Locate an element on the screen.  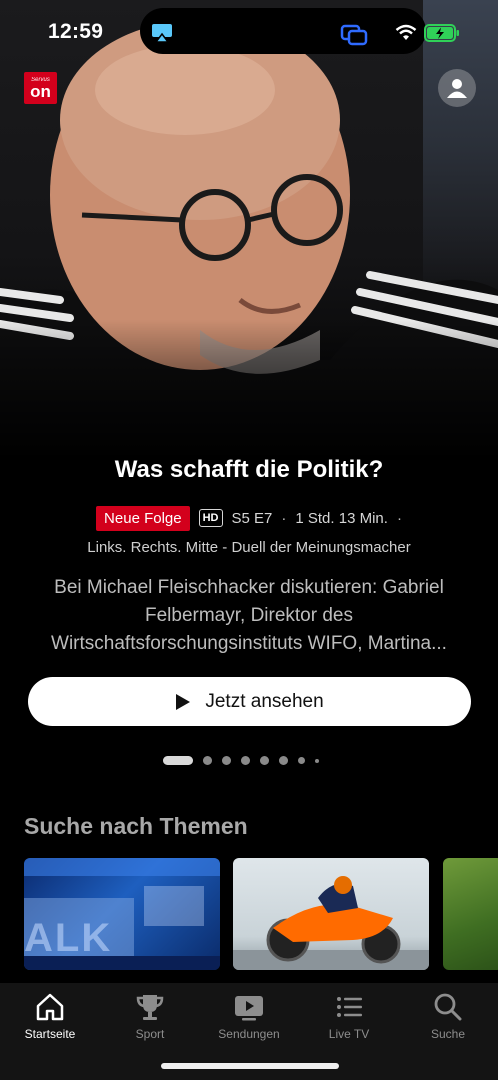
tab-startseite: Startseite is located at coordinates (50, 1016).